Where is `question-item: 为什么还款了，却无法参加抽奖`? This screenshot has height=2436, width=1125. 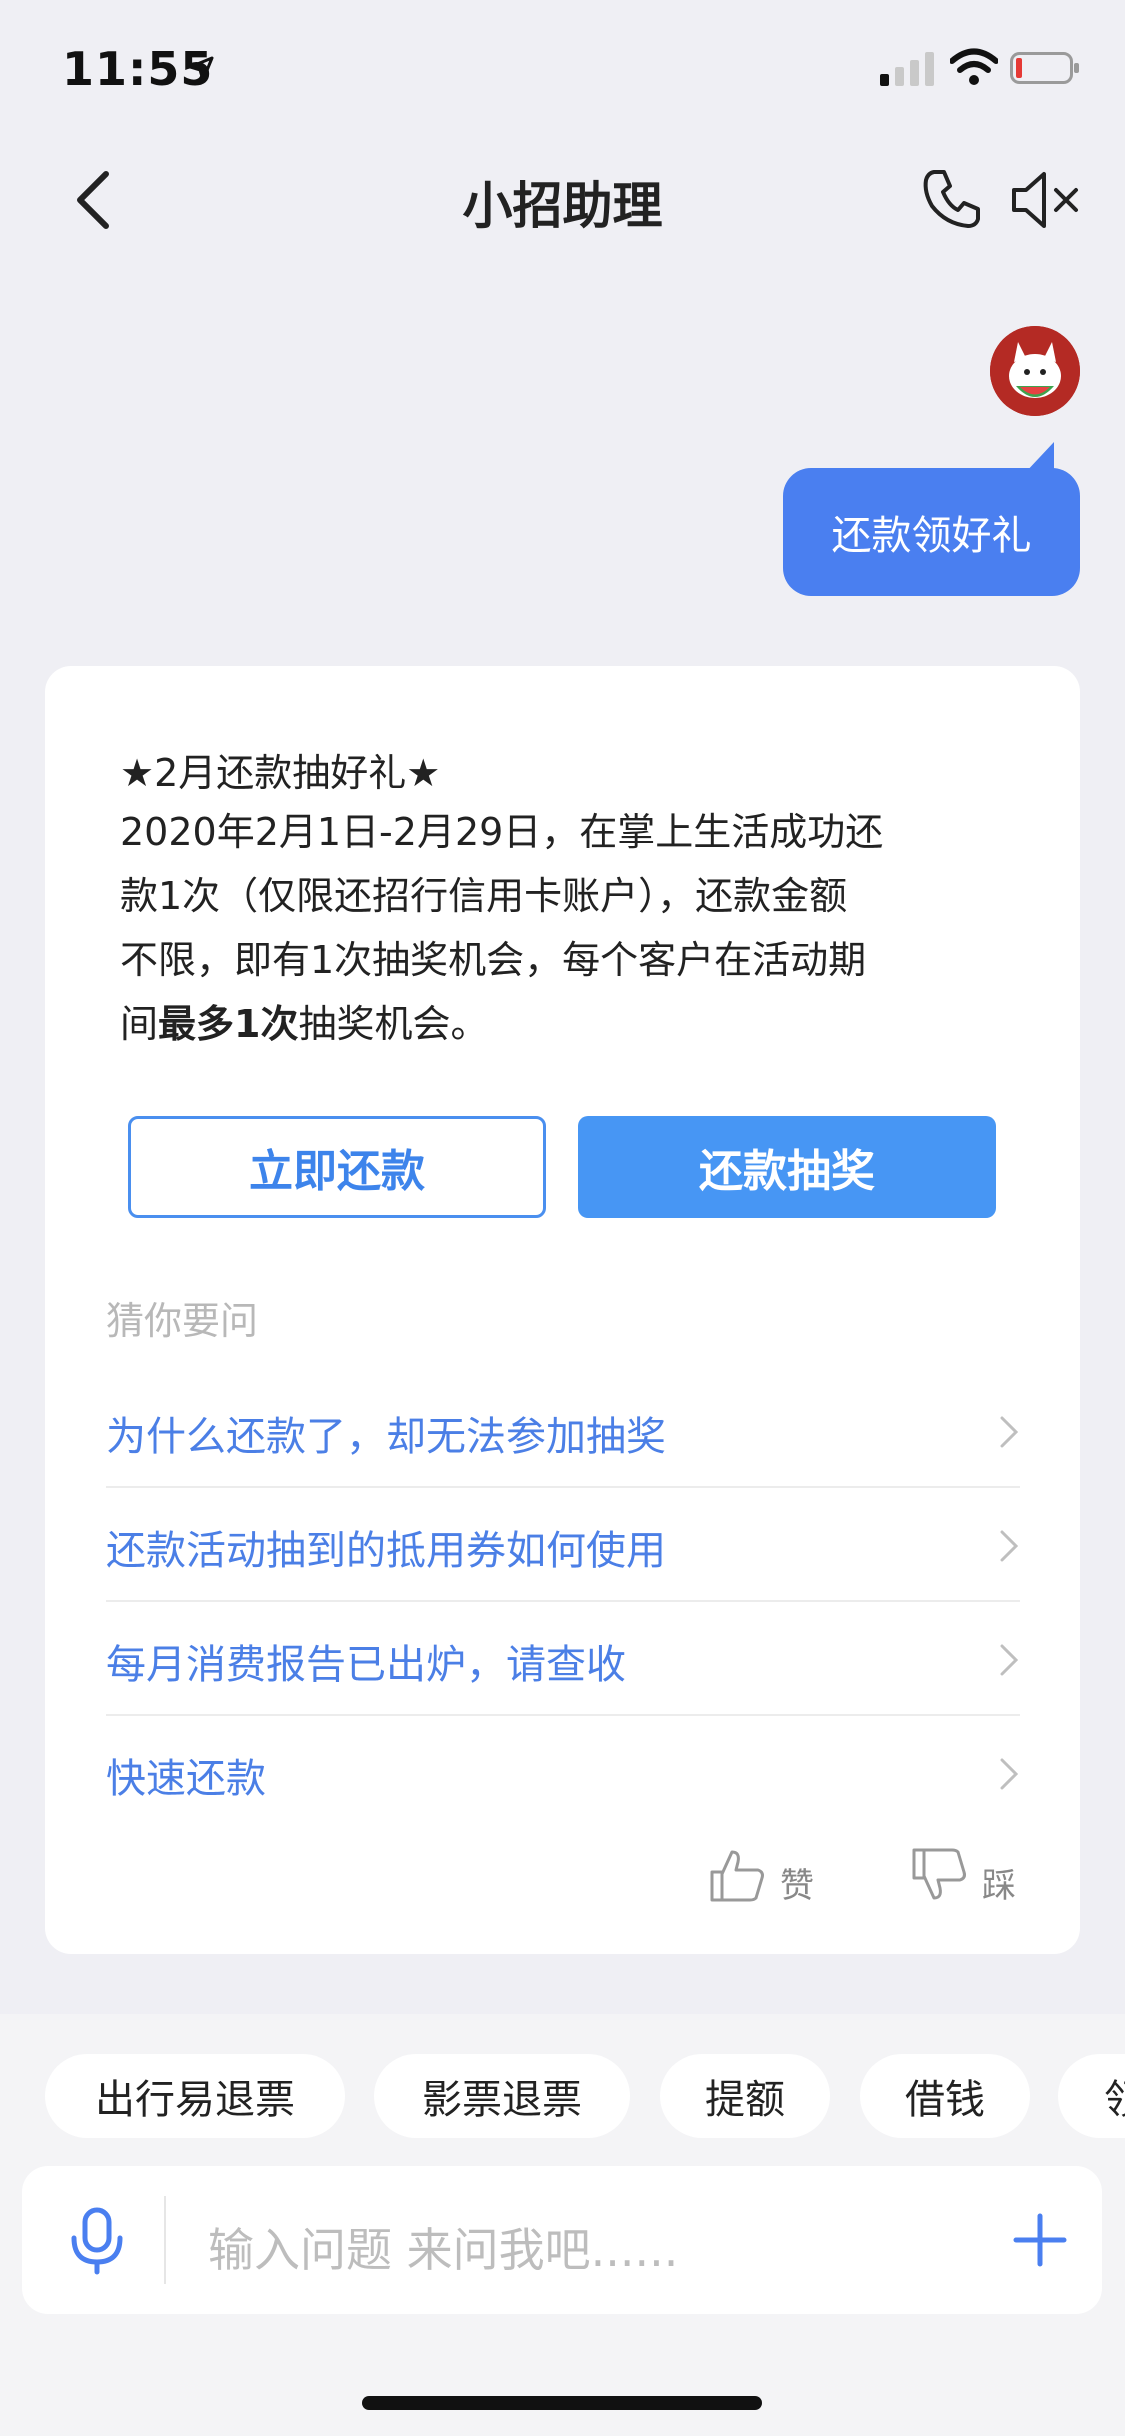
question-item: 为什么还款了，却无法参加抽奖 is located at coordinates (563, 1430).